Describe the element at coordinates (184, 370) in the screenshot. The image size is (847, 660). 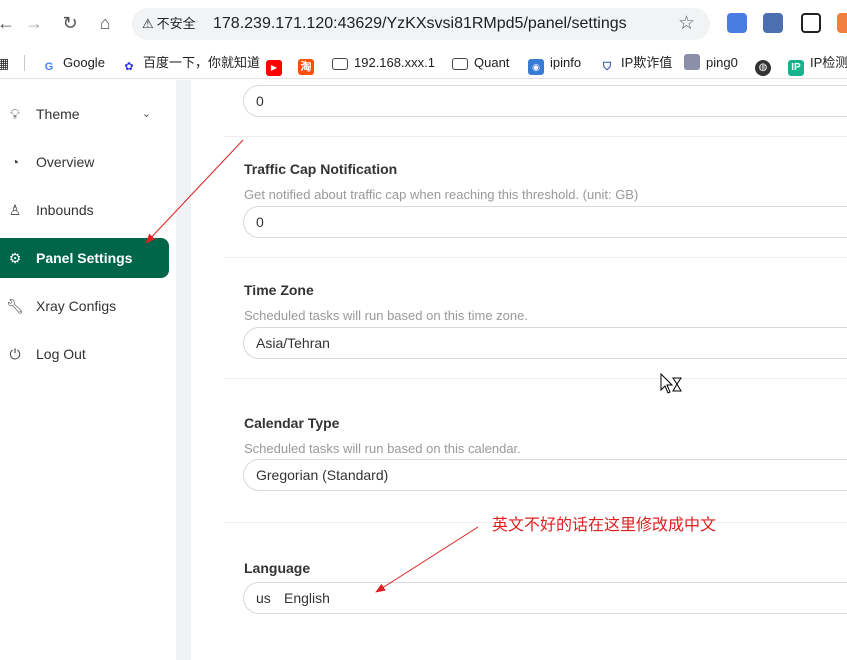
I see `content-gutter` at that location.